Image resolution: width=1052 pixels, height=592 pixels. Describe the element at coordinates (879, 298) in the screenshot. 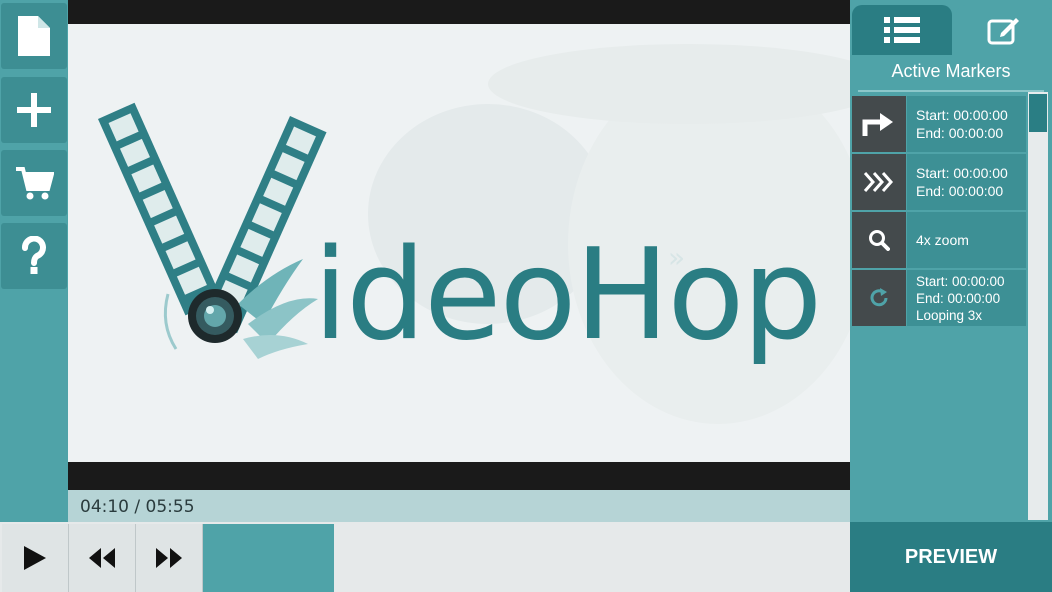

I see `loop-icon` at that location.